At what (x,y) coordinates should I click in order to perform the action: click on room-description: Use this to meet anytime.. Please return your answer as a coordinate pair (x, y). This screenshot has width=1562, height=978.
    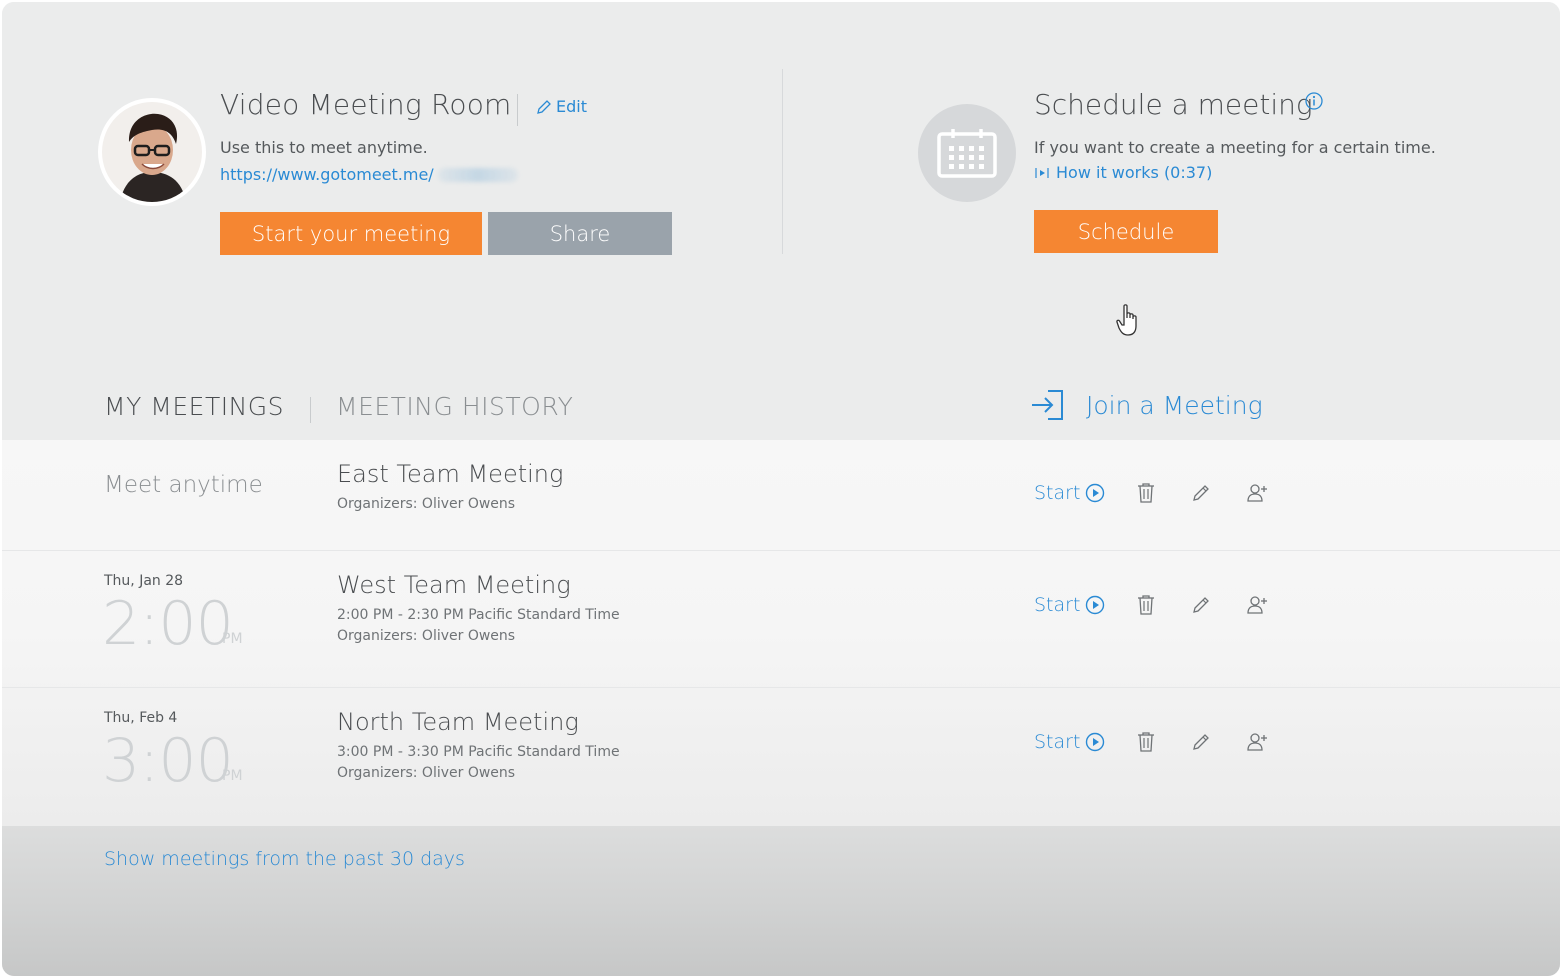
    Looking at the image, I should click on (324, 147).